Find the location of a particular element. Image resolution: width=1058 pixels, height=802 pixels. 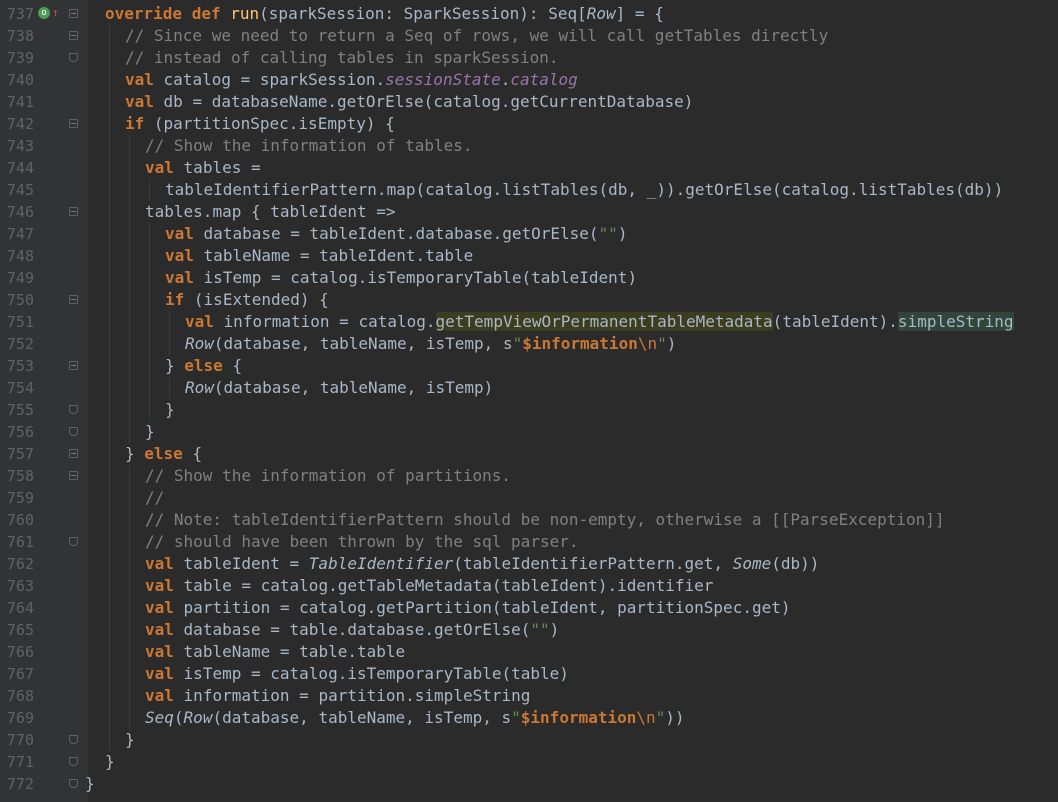

gutter-row: 745 is located at coordinates (44, 190).